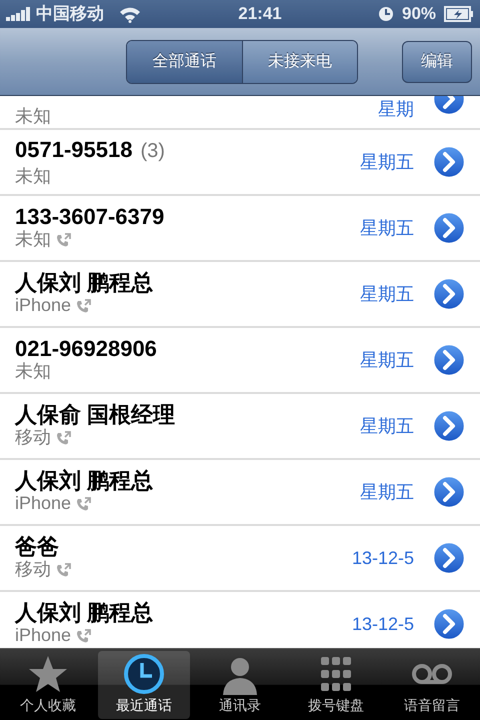 The width and height of the screenshot is (480, 720). What do you see at coordinates (260, 14) in the screenshot?
I see `status-time: 21:41` at bounding box center [260, 14].